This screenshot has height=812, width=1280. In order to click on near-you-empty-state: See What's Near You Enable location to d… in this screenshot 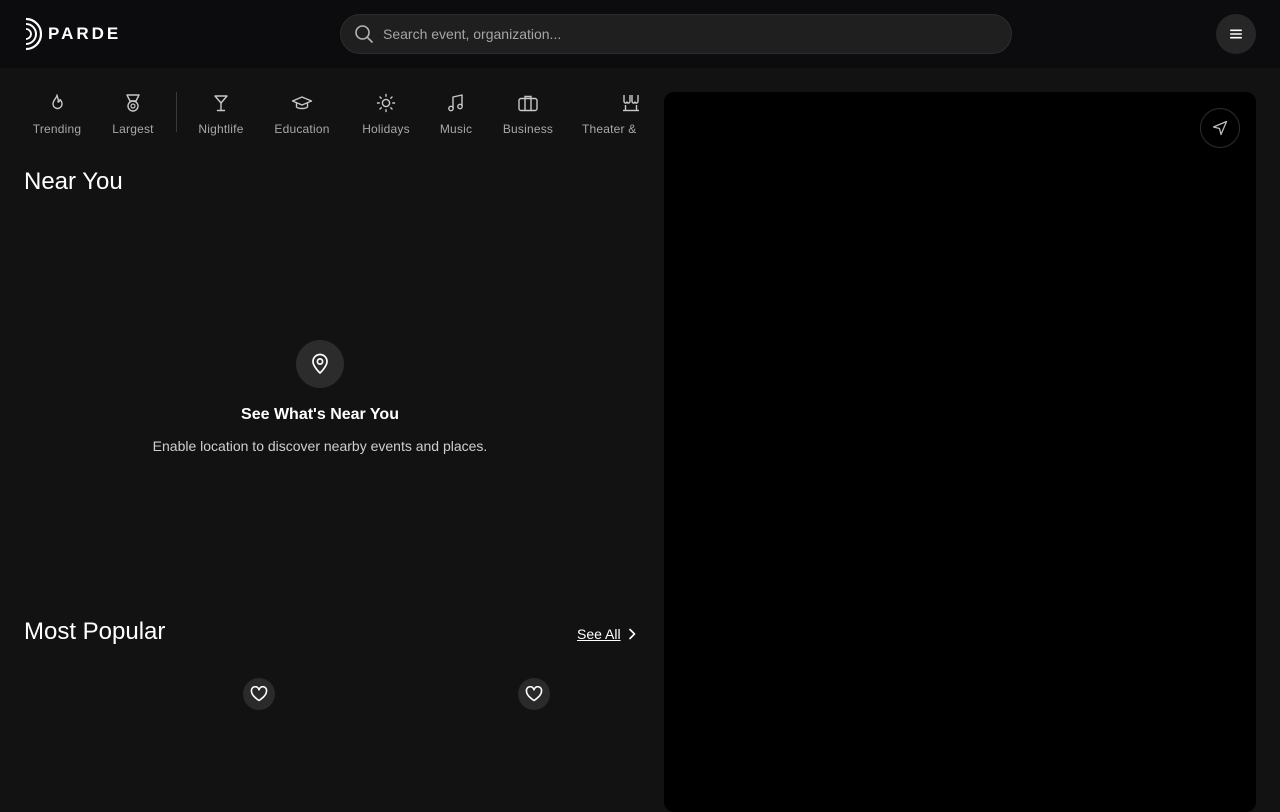, I will do `click(320, 397)`.